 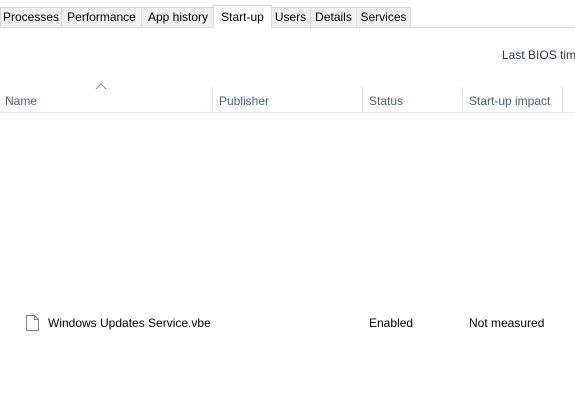 I want to click on column-header-startup-impact: Start-up impact, so click(x=509, y=101).